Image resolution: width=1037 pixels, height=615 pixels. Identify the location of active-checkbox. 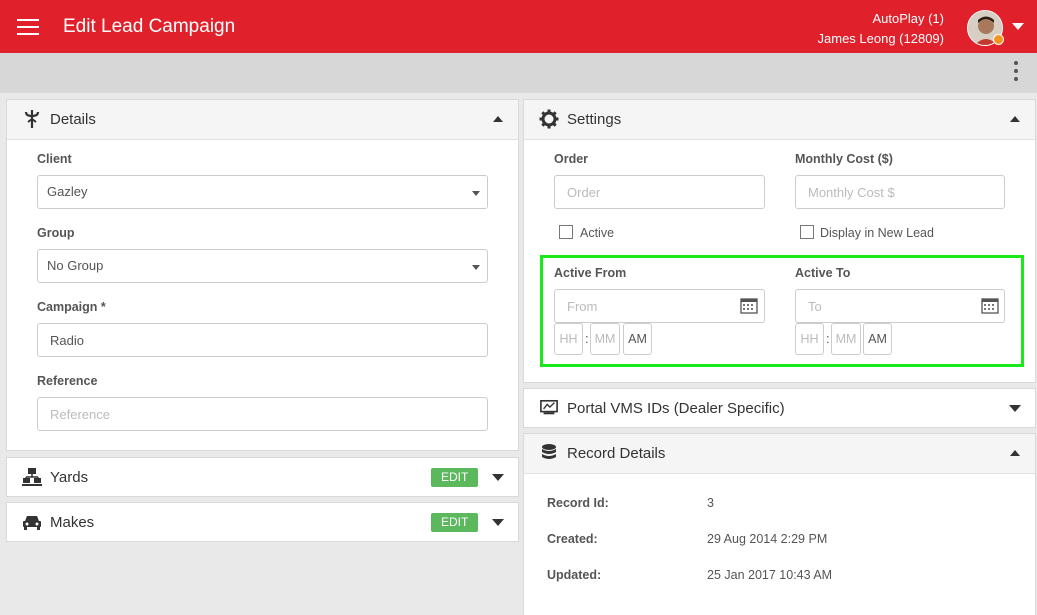
(566, 232).